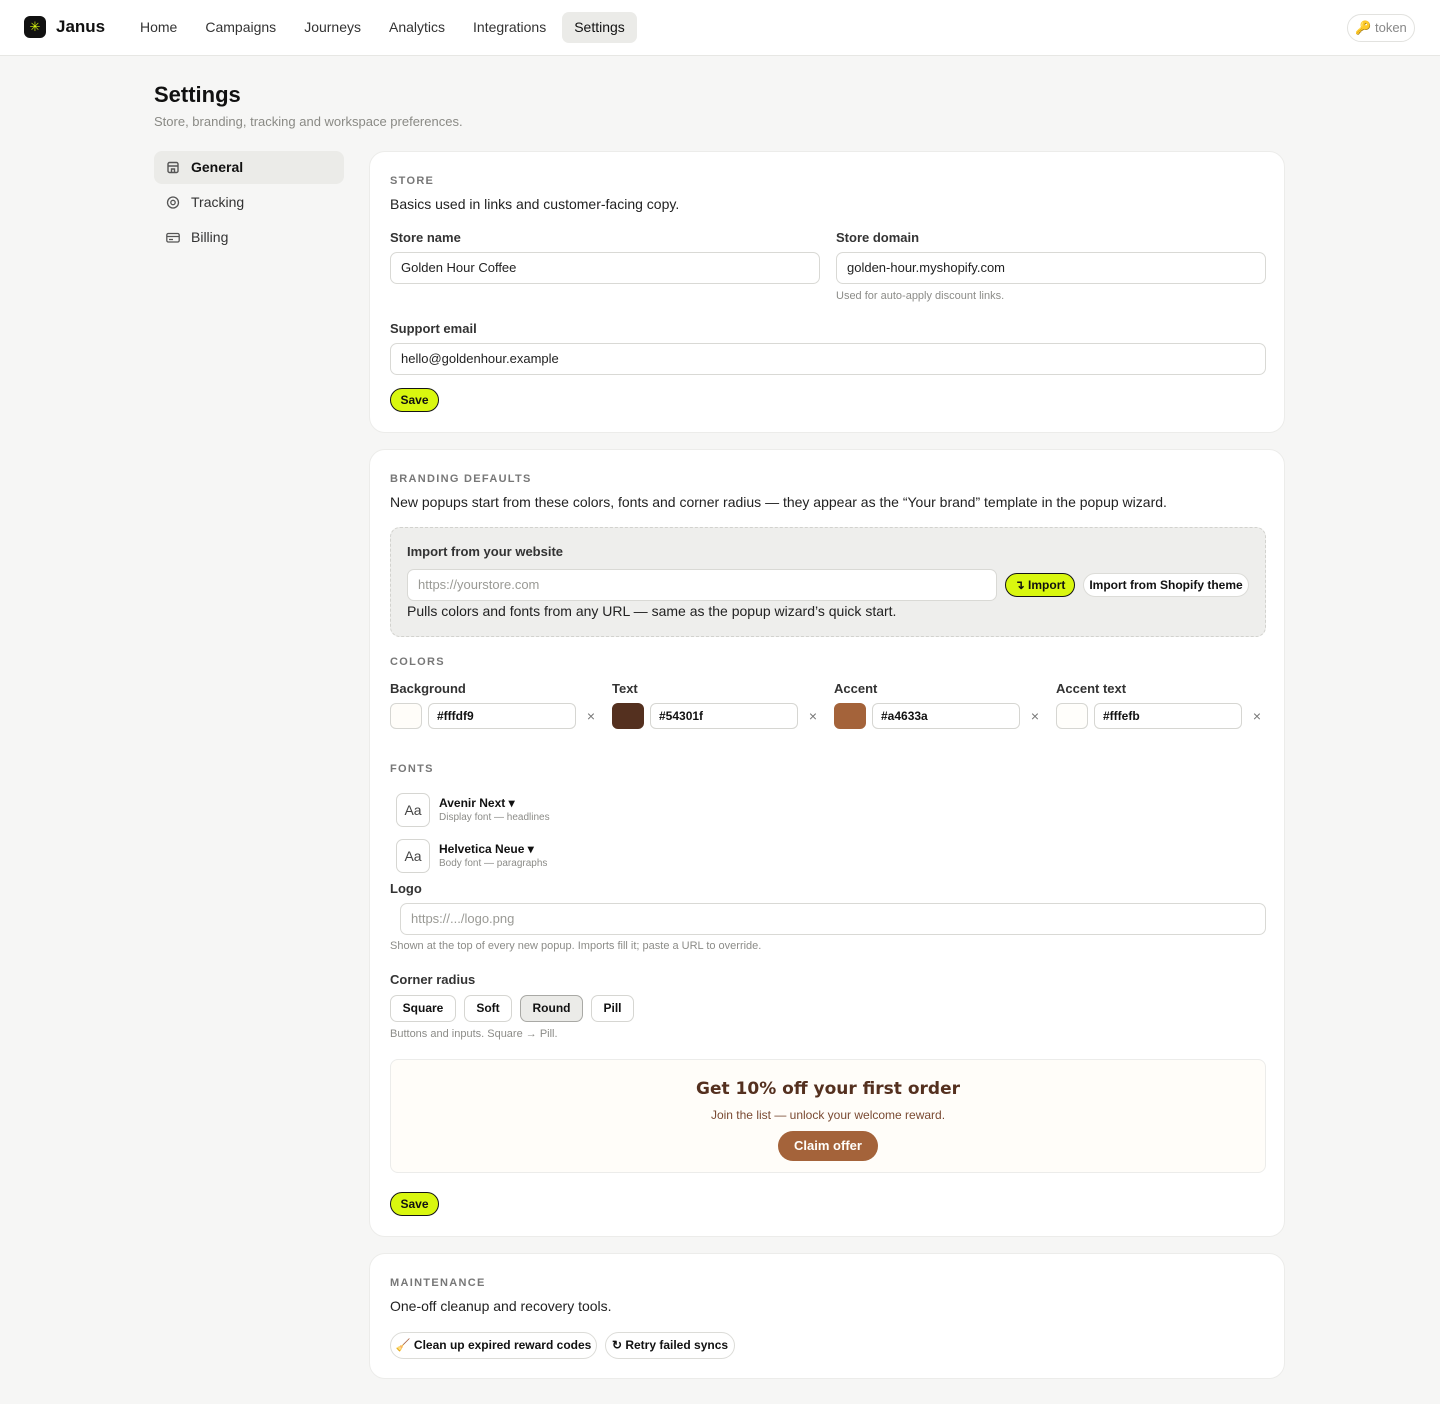 This screenshot has width=1440, height=1404. What do you see at coordinates (197, 94) in the screenshot?
I see `page-title: Settings` at bounding box center [197, 94].